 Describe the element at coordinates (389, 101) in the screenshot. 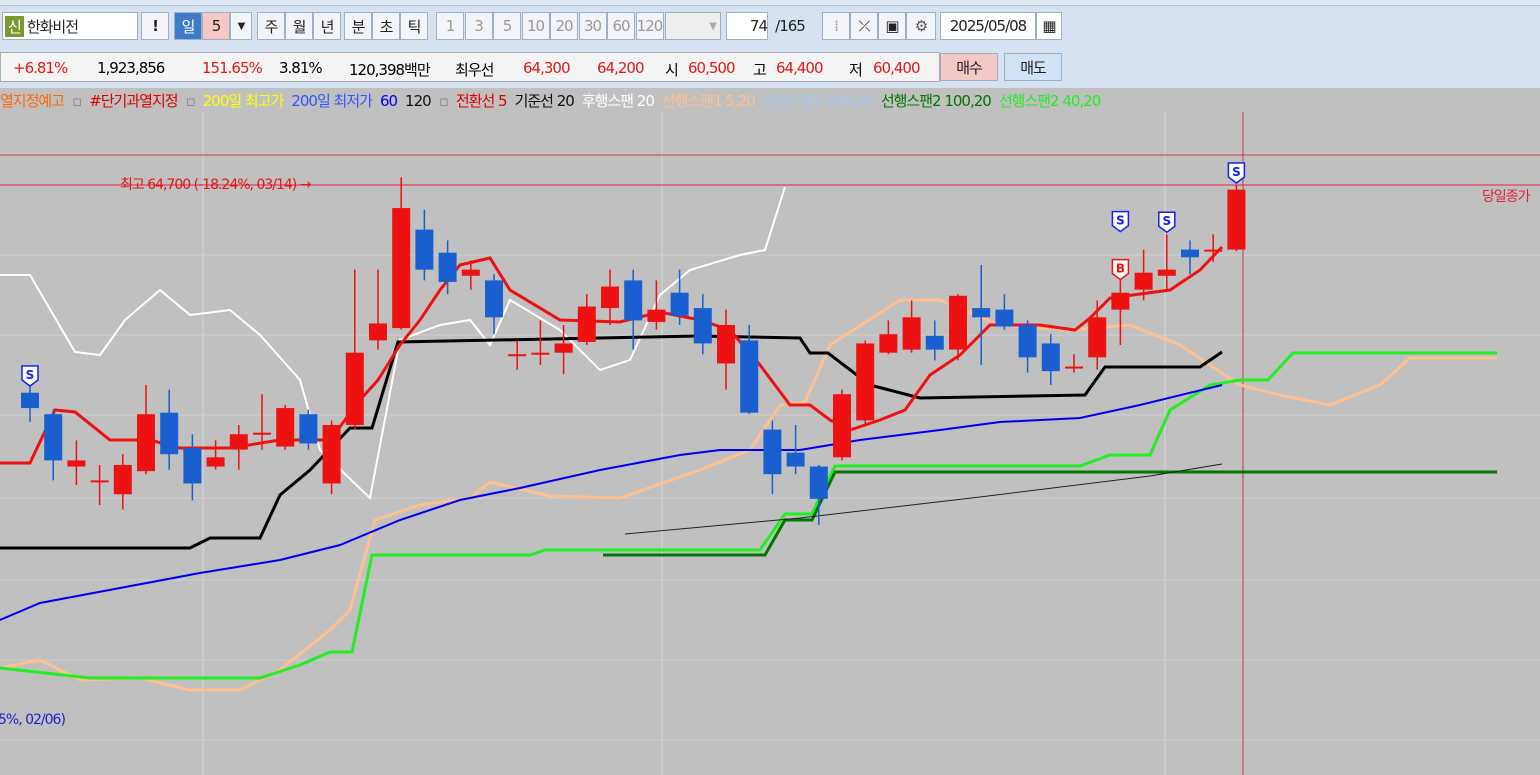

I see `legend-item: 60` at that location.